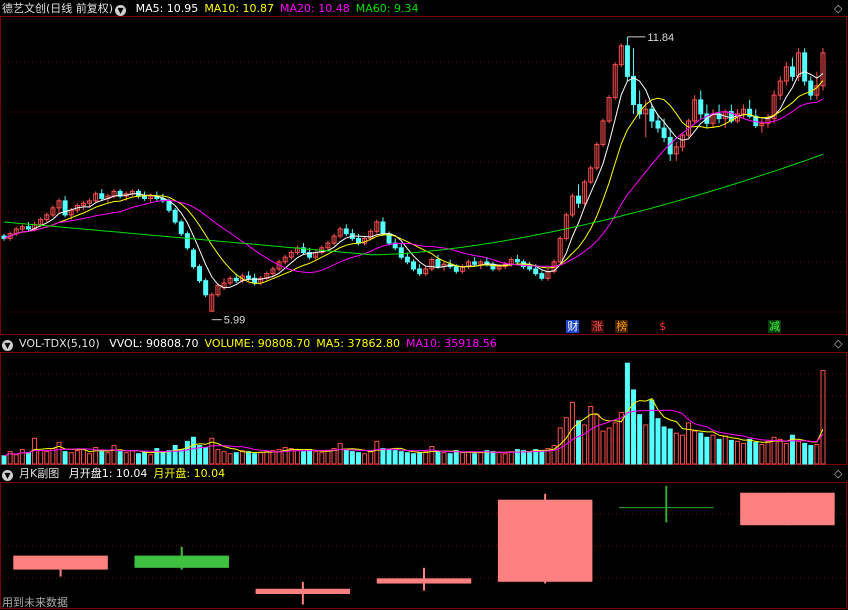 The image size is (848, 610). I want to click on monthly-value-label: 月开盘: 10.04, so click(189, 473).